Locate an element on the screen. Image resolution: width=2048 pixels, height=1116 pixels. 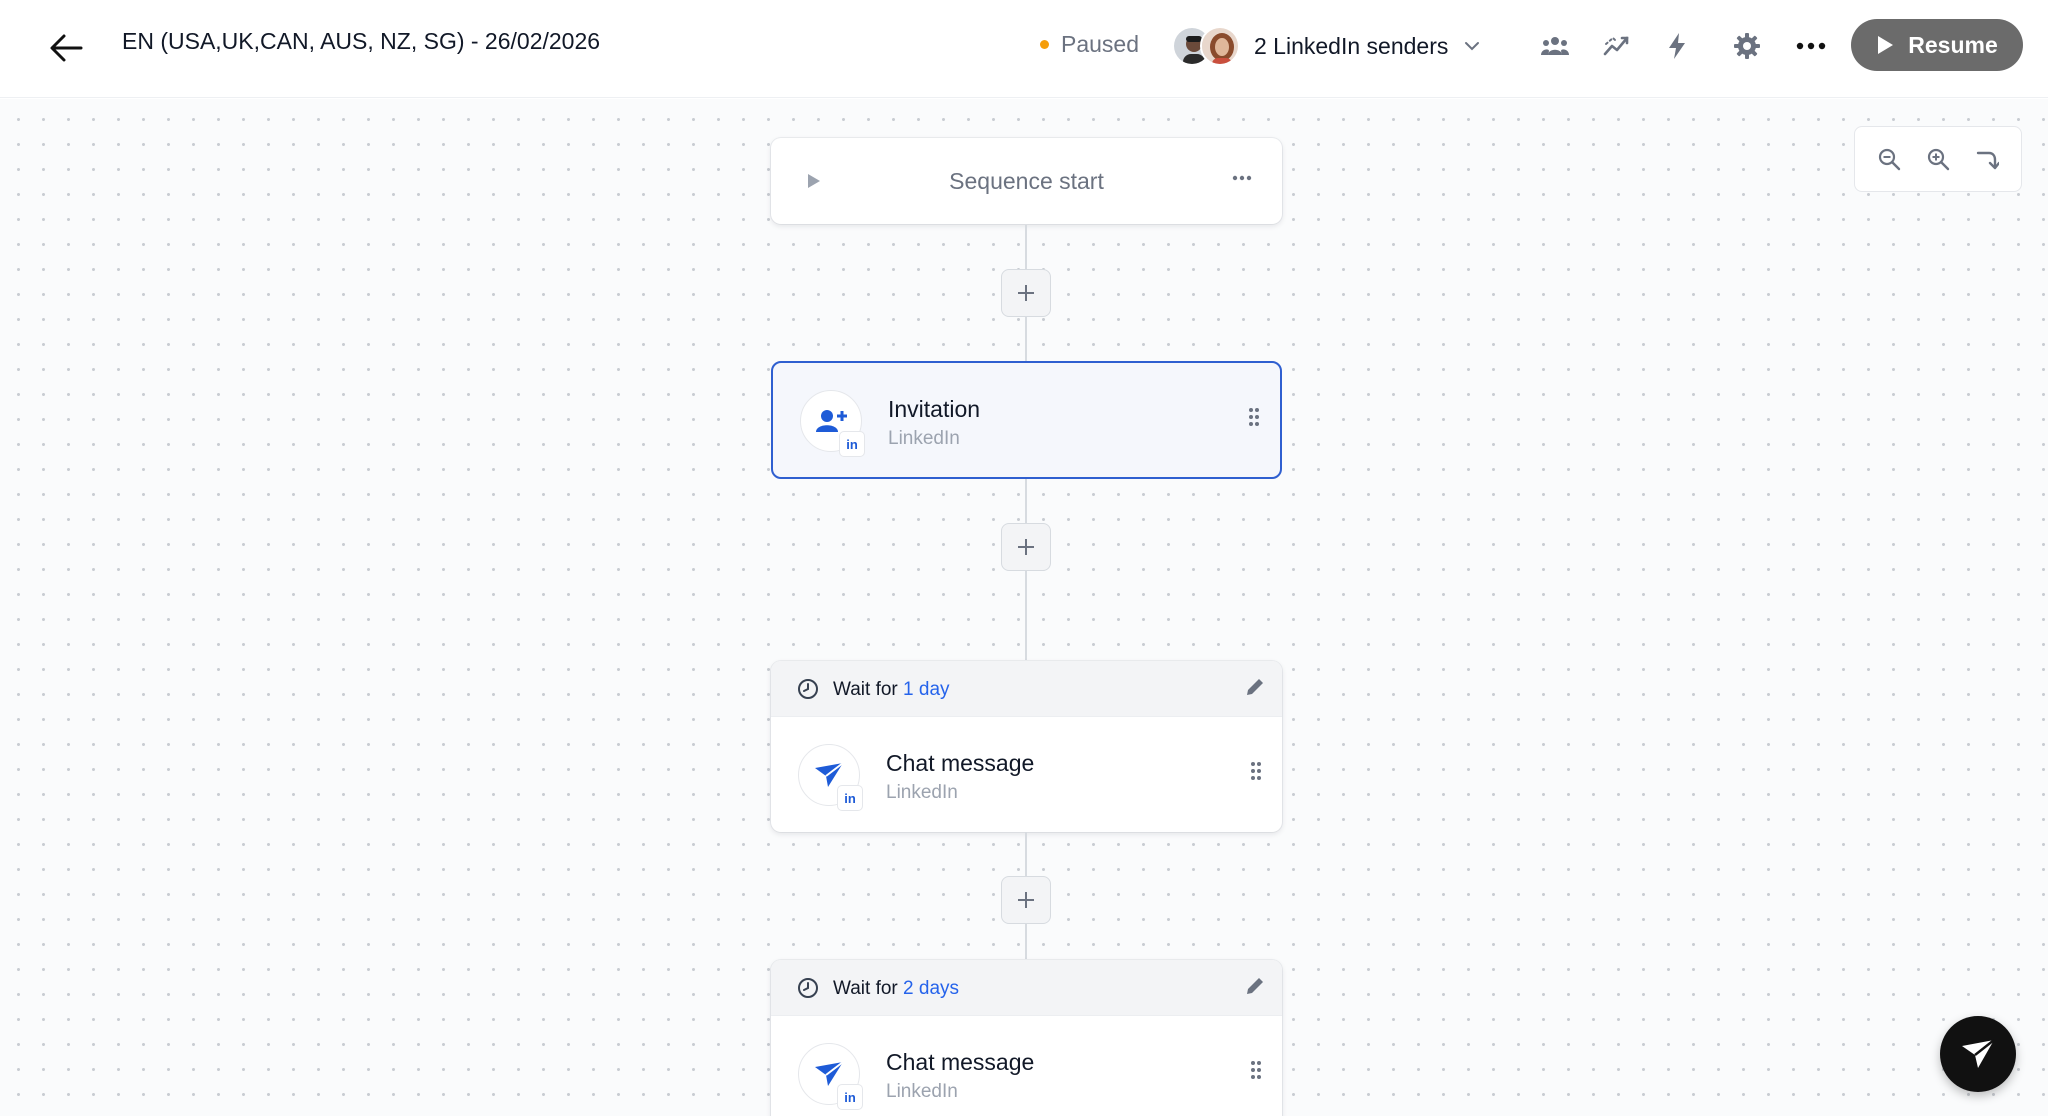
status-badge: Paused is located at coordinates (1089, 44).